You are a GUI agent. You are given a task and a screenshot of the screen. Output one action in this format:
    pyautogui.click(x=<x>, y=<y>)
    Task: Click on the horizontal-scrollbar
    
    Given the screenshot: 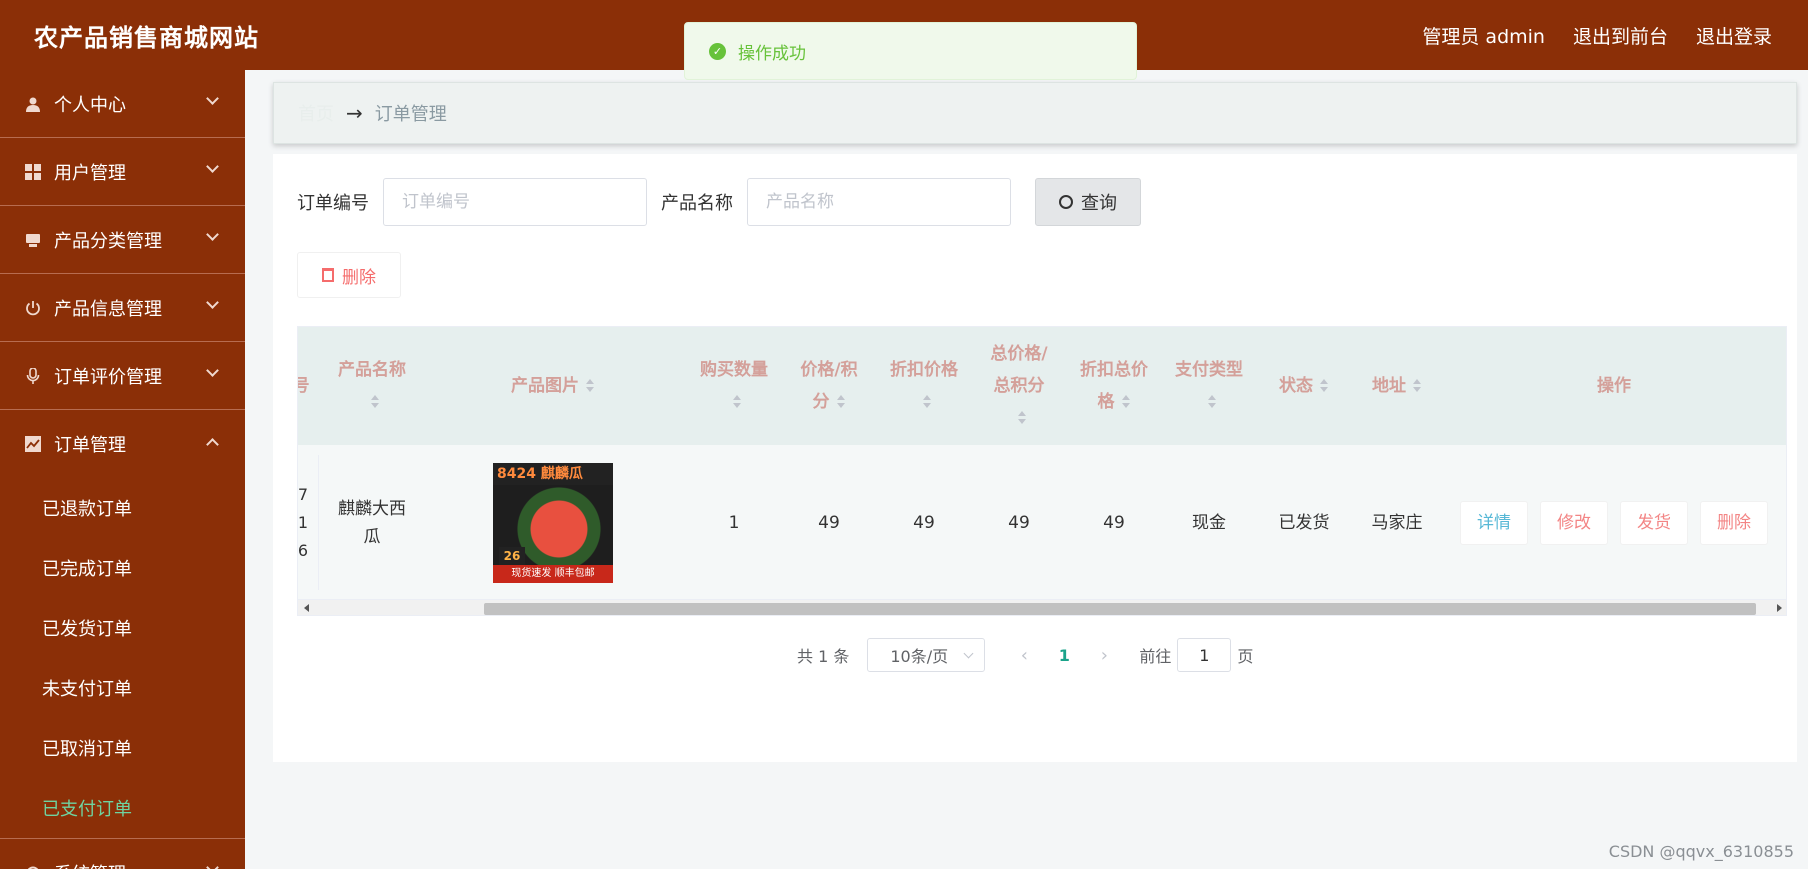 What is the action you would take?
    pyautogui.click(x=1042, y=607)
    